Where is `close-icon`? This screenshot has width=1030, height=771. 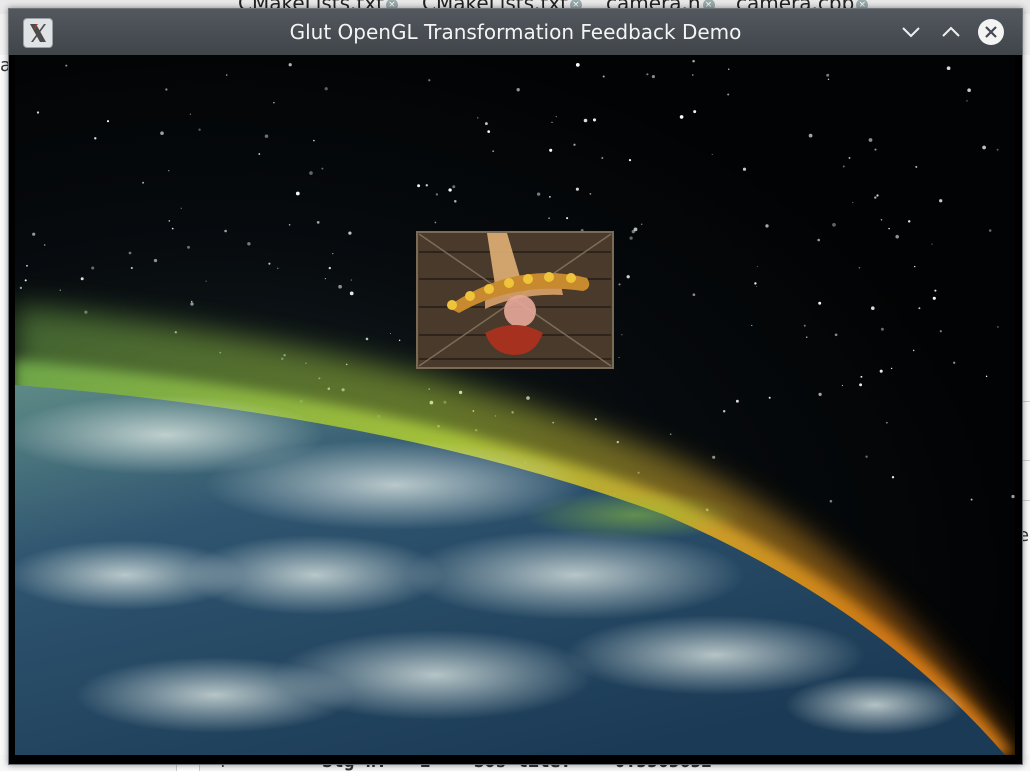
close-icon is located at coordinates (991, 32).